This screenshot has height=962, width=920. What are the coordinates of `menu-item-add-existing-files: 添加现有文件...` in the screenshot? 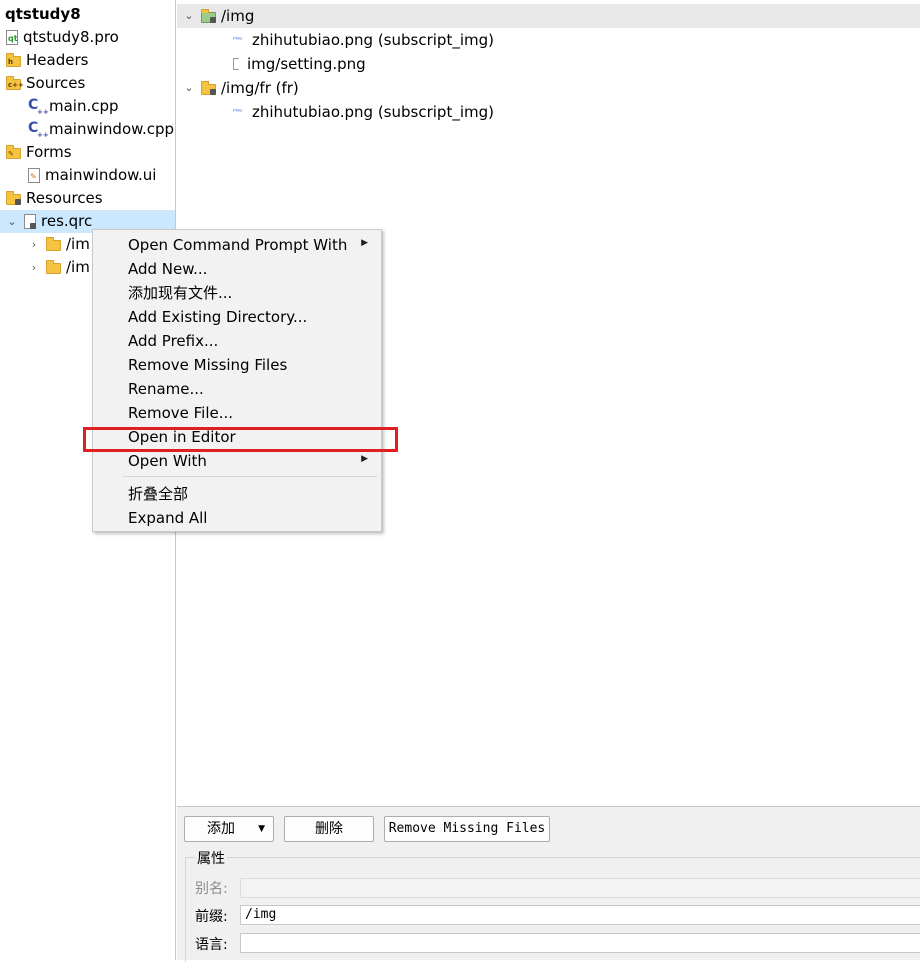 It's located at (180, 293).